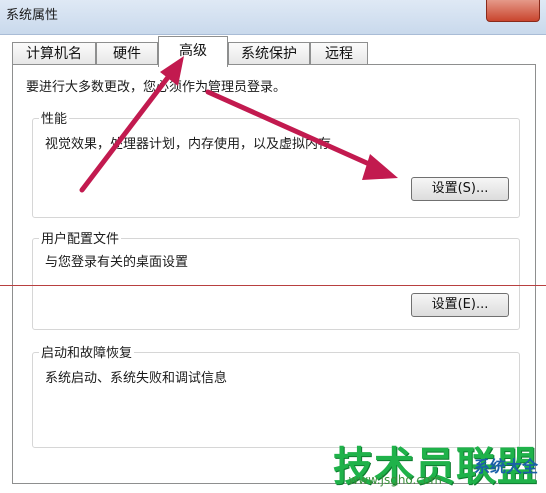 Image resolution: width=546 pixels, height=493 pixels. What do you see at coordinates (273, 17) in the screenshot?
I see `title-bar: 系统属性` at bounding box center [273, 17].